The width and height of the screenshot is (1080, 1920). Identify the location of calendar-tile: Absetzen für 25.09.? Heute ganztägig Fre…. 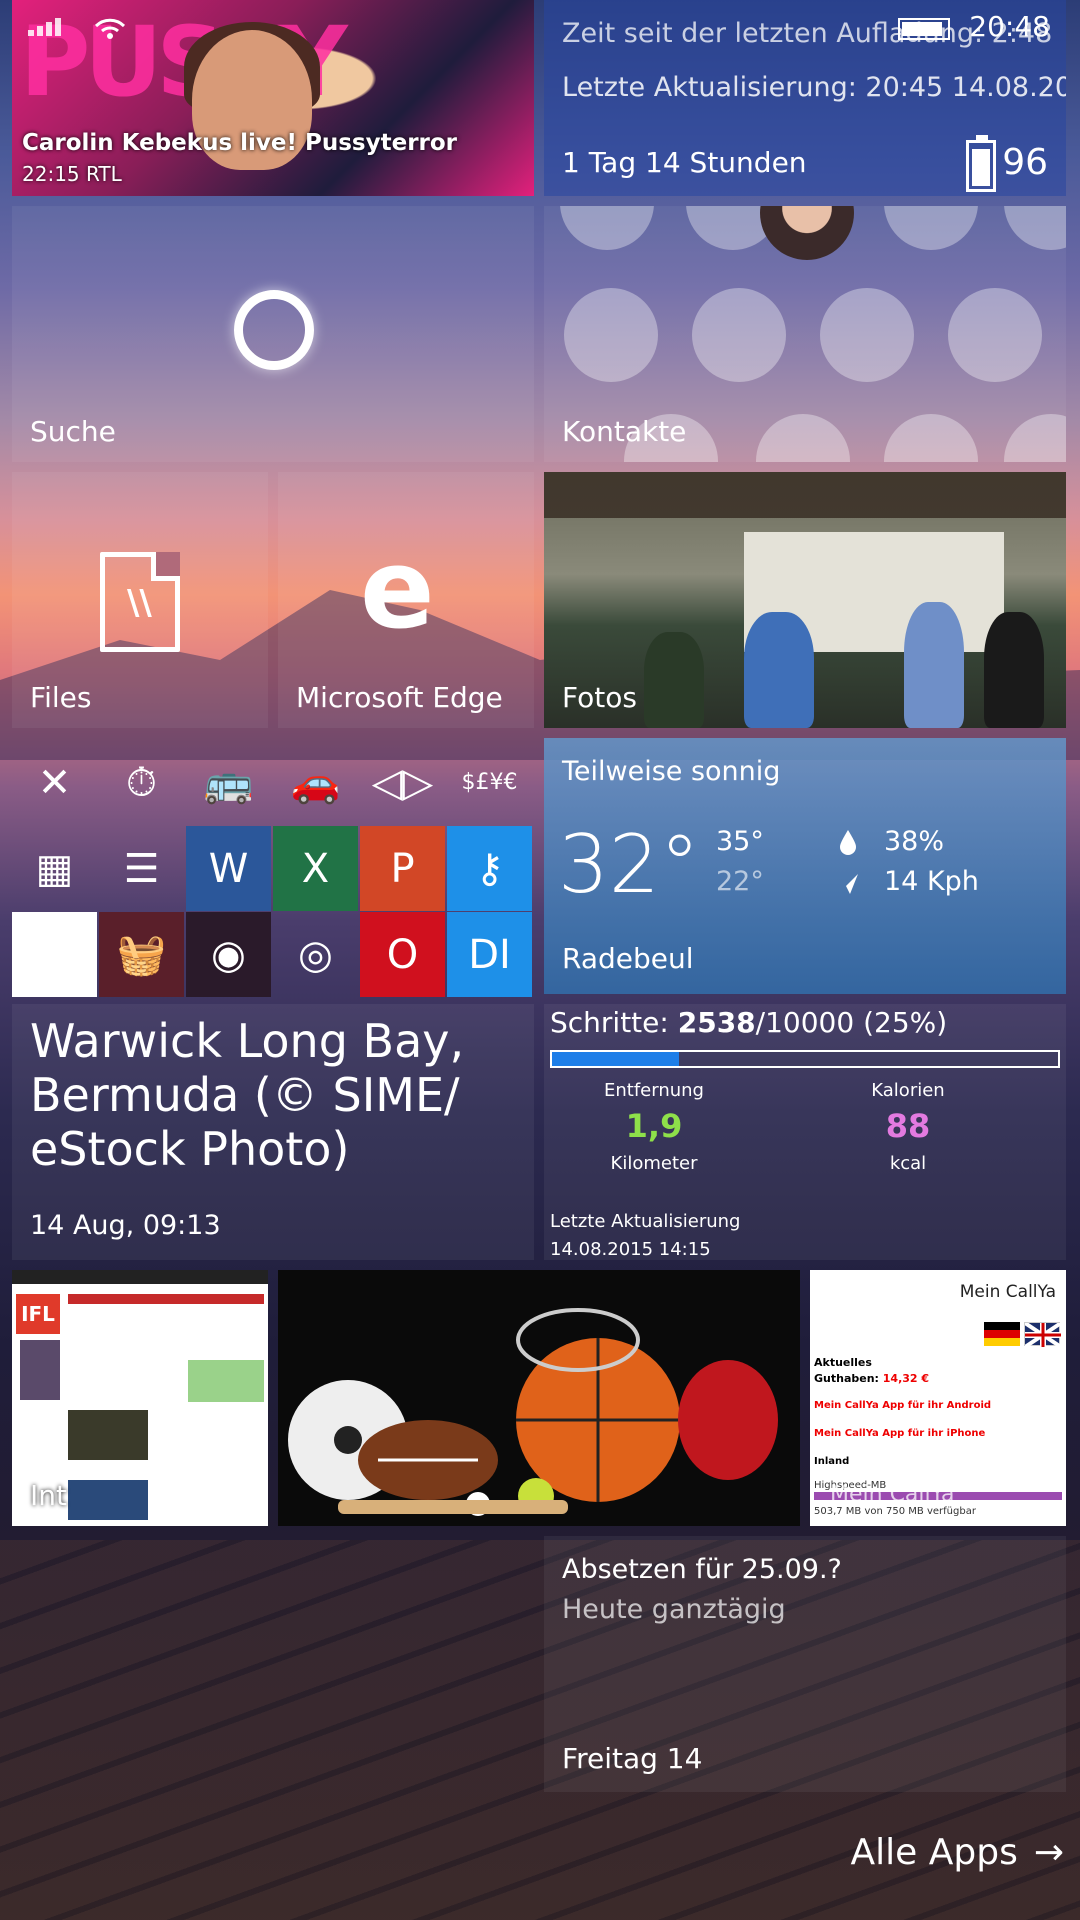
(805, 1664).